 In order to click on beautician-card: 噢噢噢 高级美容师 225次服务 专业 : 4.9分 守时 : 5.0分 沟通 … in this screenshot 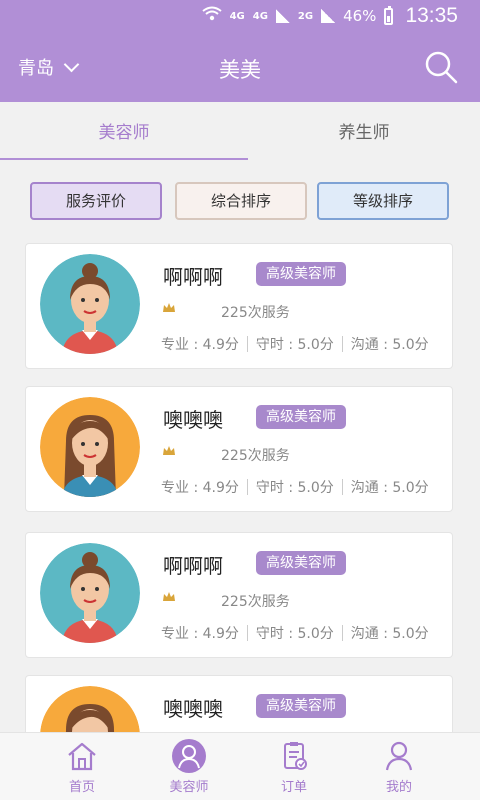, I will do `click(239, 449)`.